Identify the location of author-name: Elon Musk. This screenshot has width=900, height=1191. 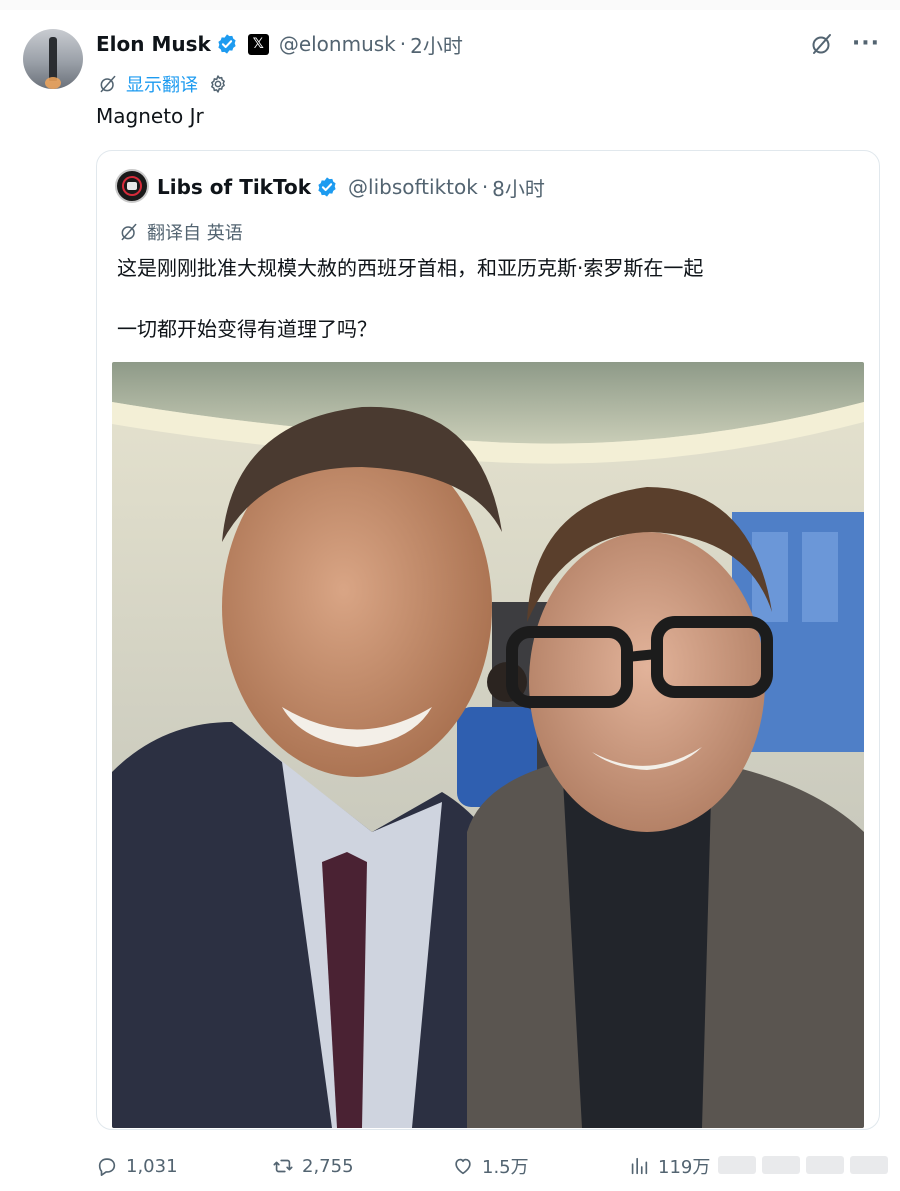
(153, 44).